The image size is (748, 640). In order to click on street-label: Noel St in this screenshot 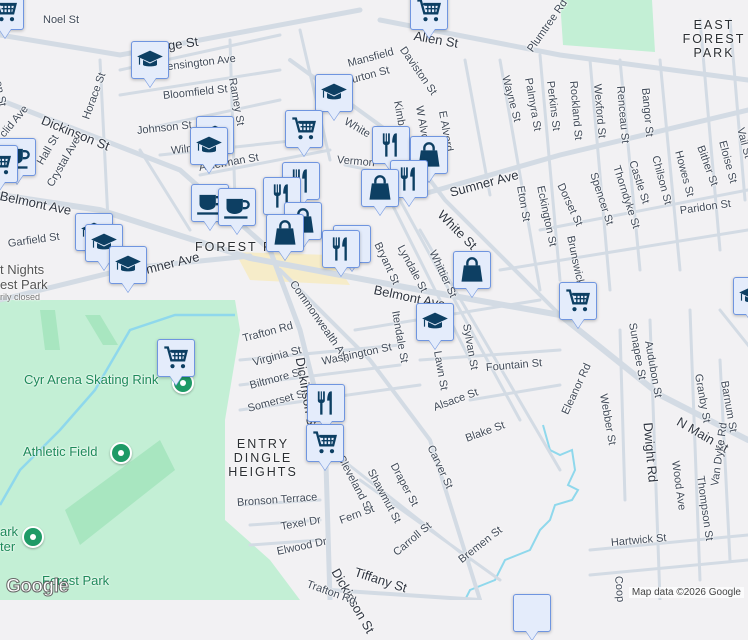, I will do `click(61, 20)`.